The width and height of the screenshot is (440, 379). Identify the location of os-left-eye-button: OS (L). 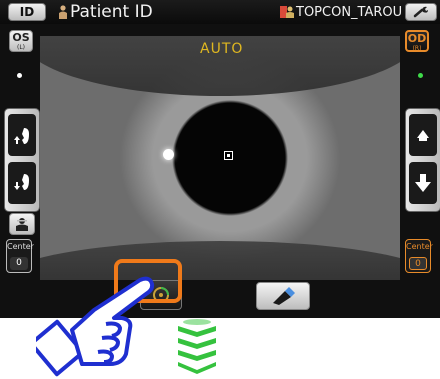
(21, 41).